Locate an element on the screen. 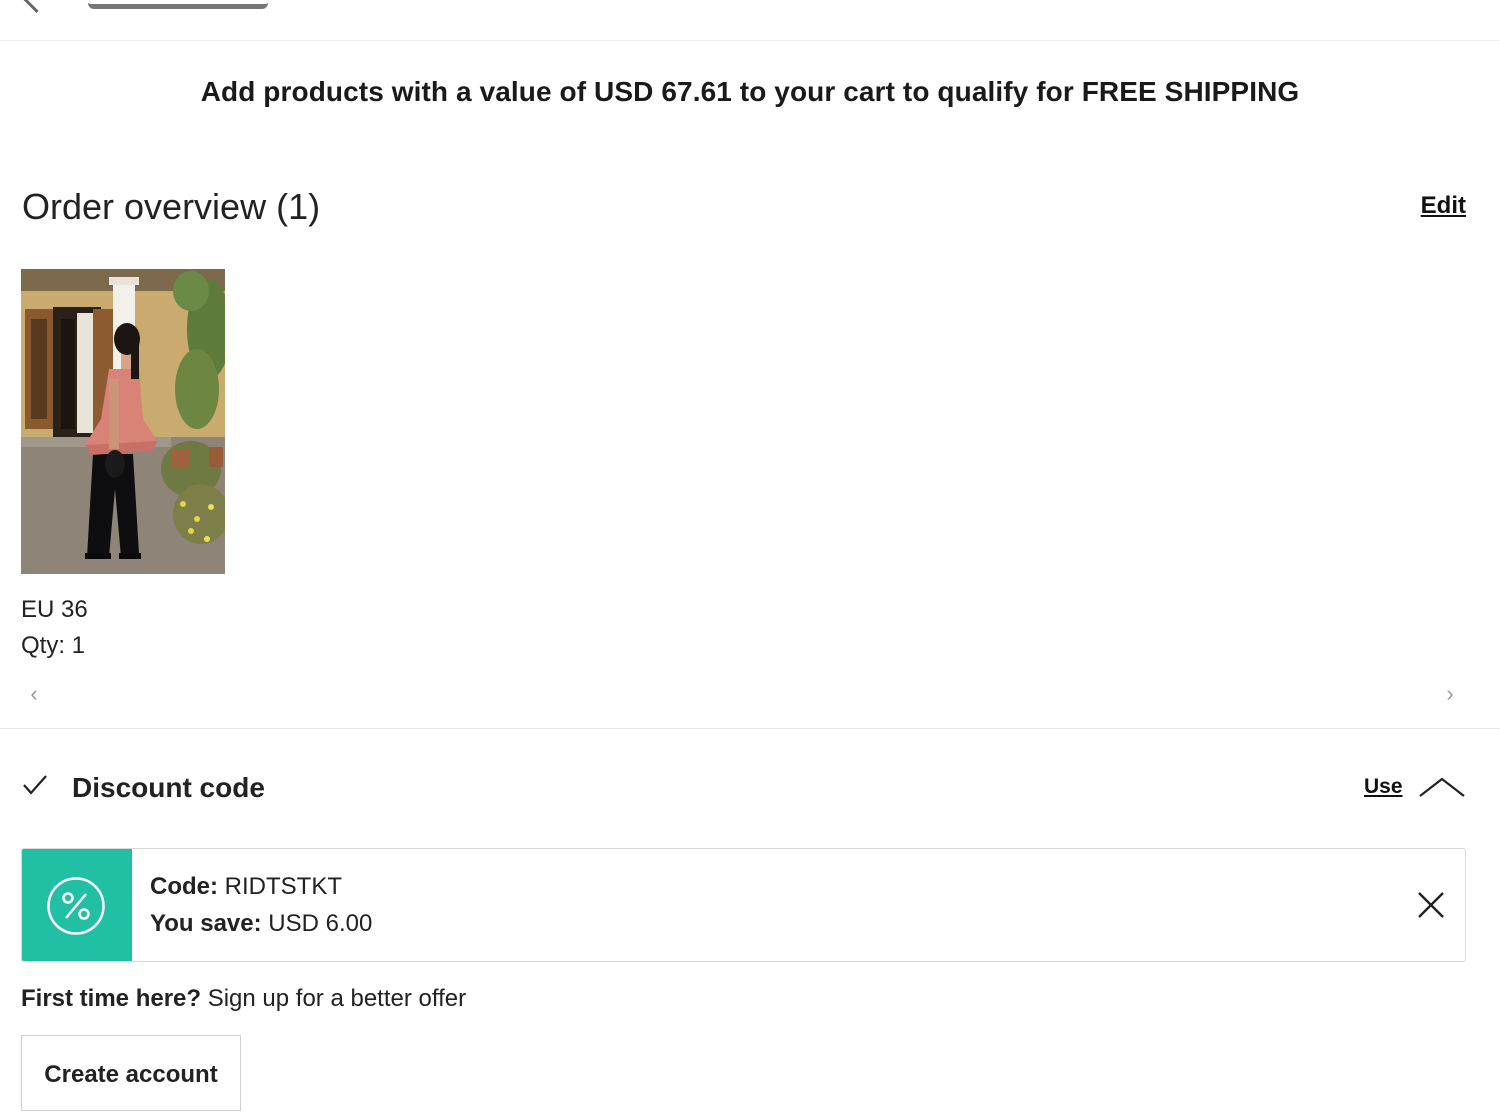 The height and width of the screenshot is (1114, 1500). chevron-up-icon is located at coordinates (1442, 788).